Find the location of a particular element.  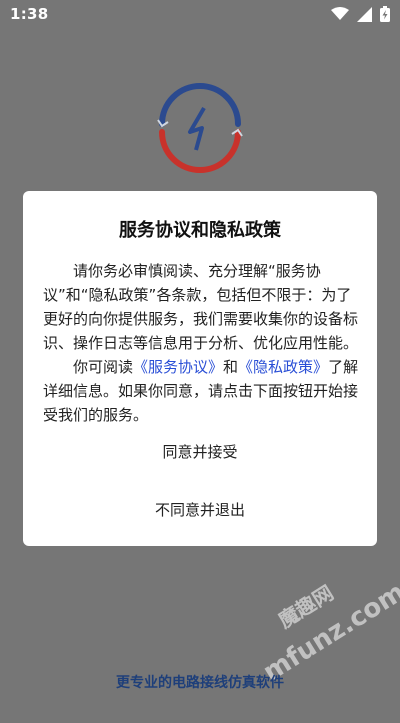

signal-icon is located at coordinates (364, 14).